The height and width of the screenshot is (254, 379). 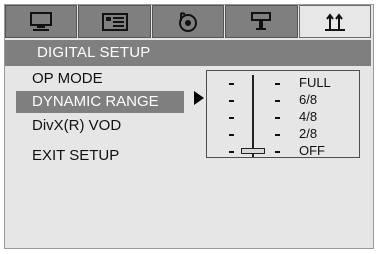 I want to click on monitor-icon, so click(x=41, y=21).